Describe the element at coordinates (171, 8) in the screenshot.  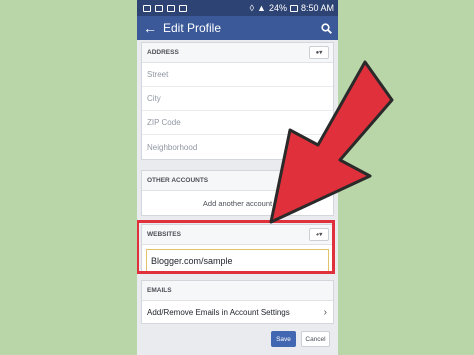
I see `store-icon` at that location.